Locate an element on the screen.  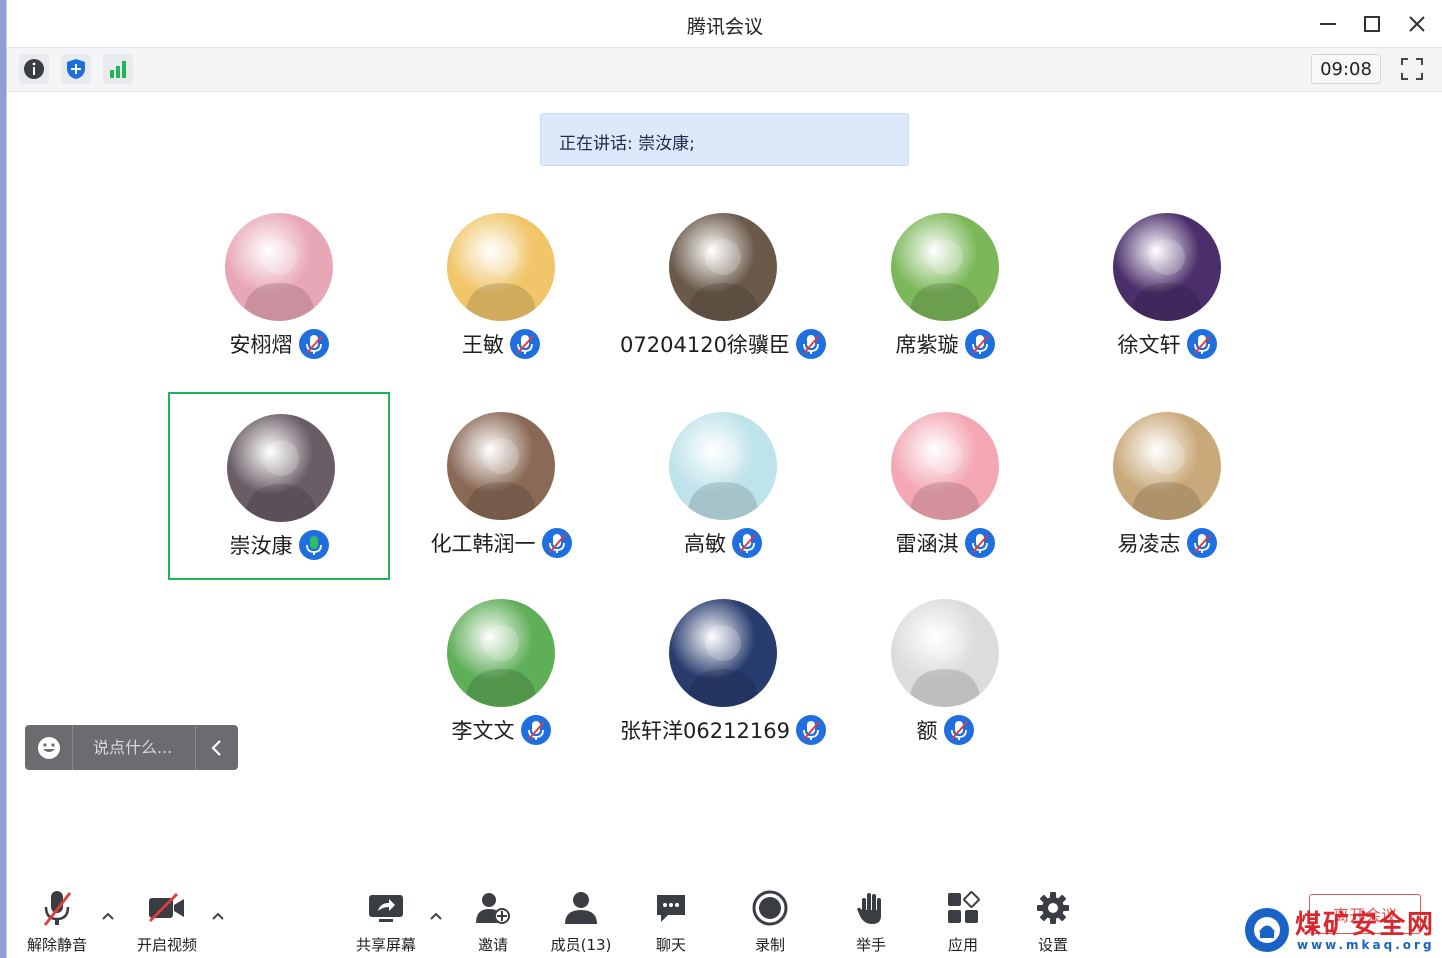
raise-hand-label: 举手 is located at coordinates (870, 945).